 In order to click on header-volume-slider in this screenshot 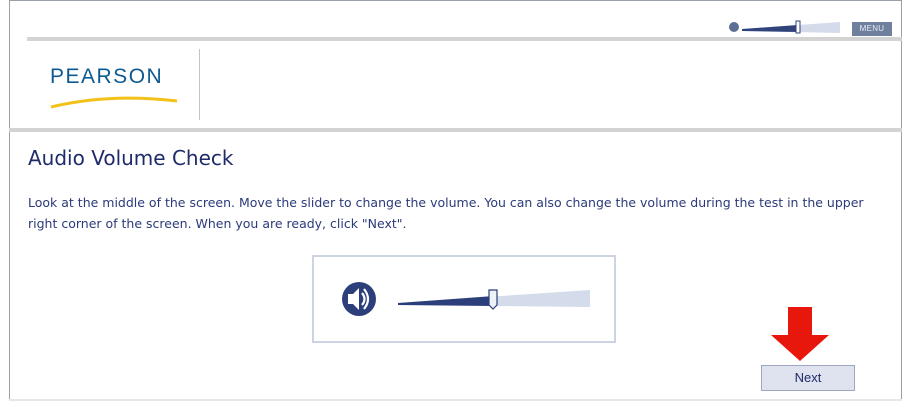, I will do `click(784, 27)`.